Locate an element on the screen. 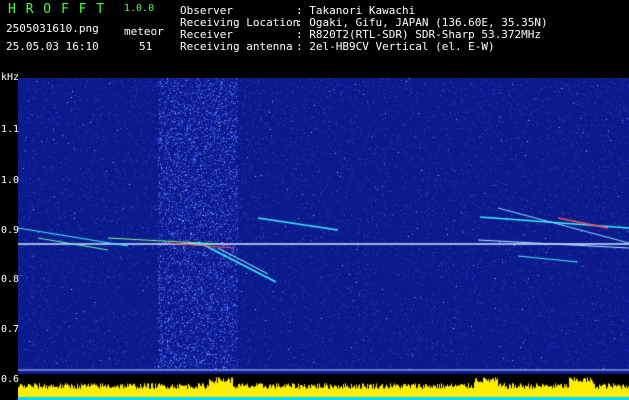  y-tick-label: 0.8 is located at coordinates (10, 279).